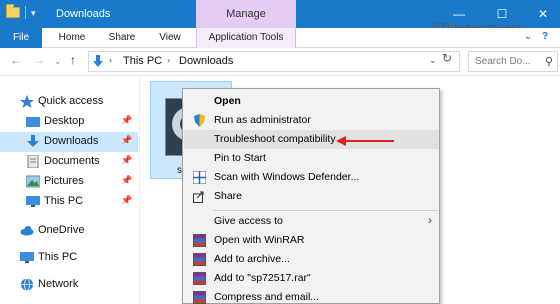  Describe the element at coordinates (16, 60) in the screenshot. I see `back-icon: ←` at that location.